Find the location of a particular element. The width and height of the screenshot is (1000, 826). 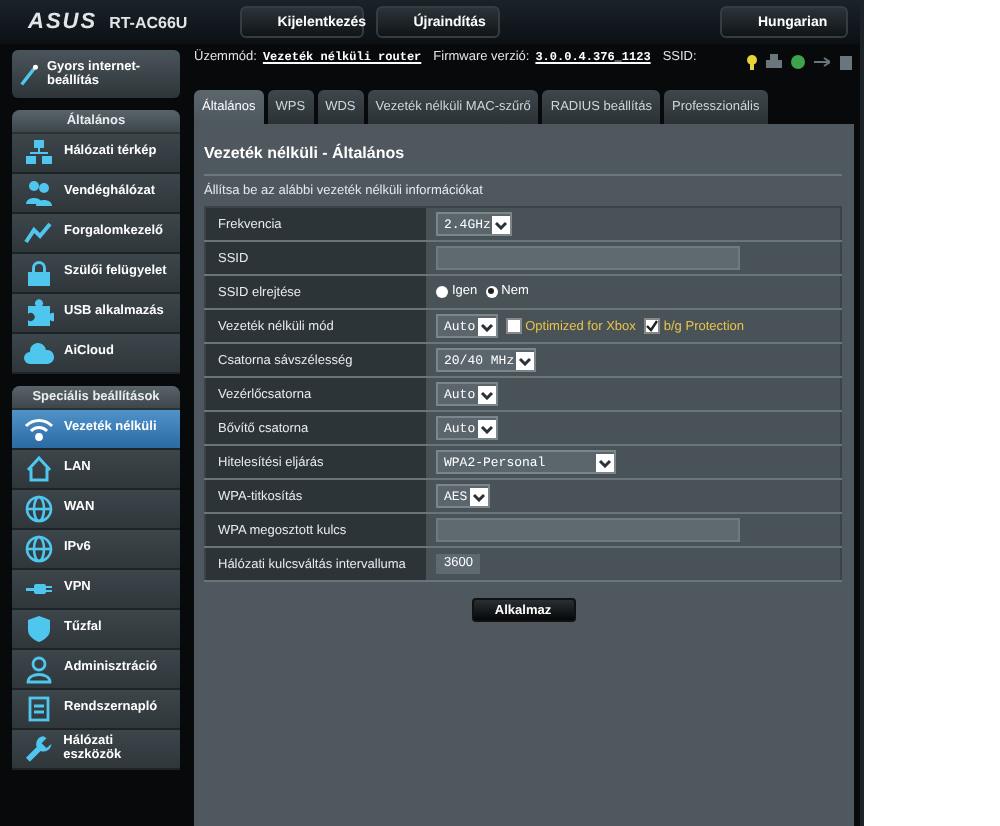

wifi-icon is located at coordinates (39, 429).